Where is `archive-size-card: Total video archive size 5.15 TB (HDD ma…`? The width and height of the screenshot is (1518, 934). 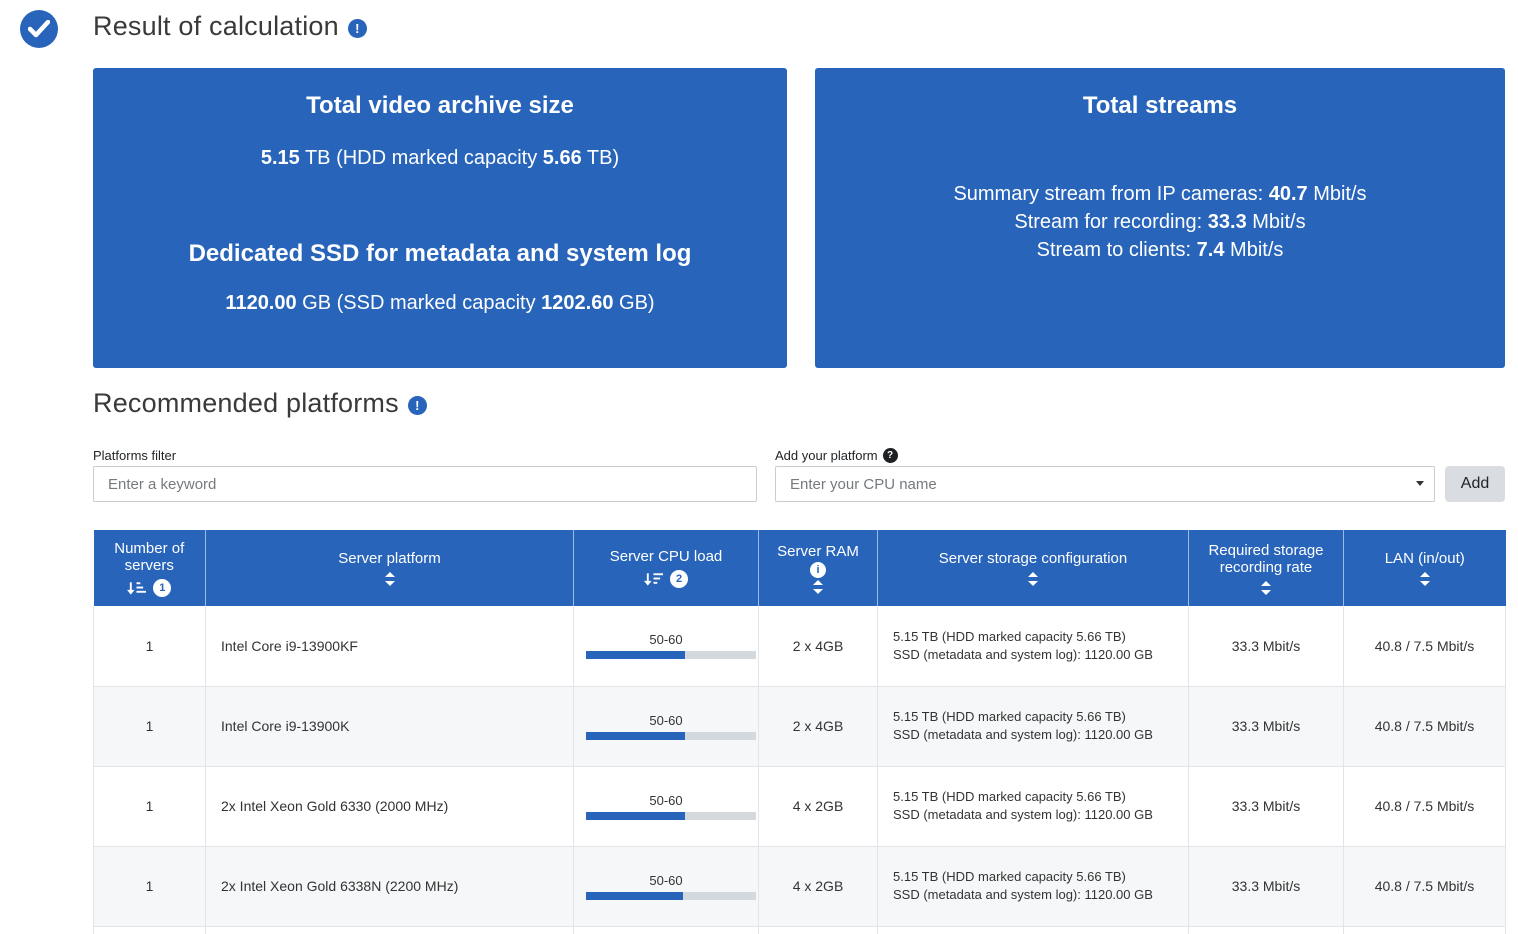 archive-size-card: Total video archive size 5.15 TB (HDD ma… is located at coordinates (440, 218).